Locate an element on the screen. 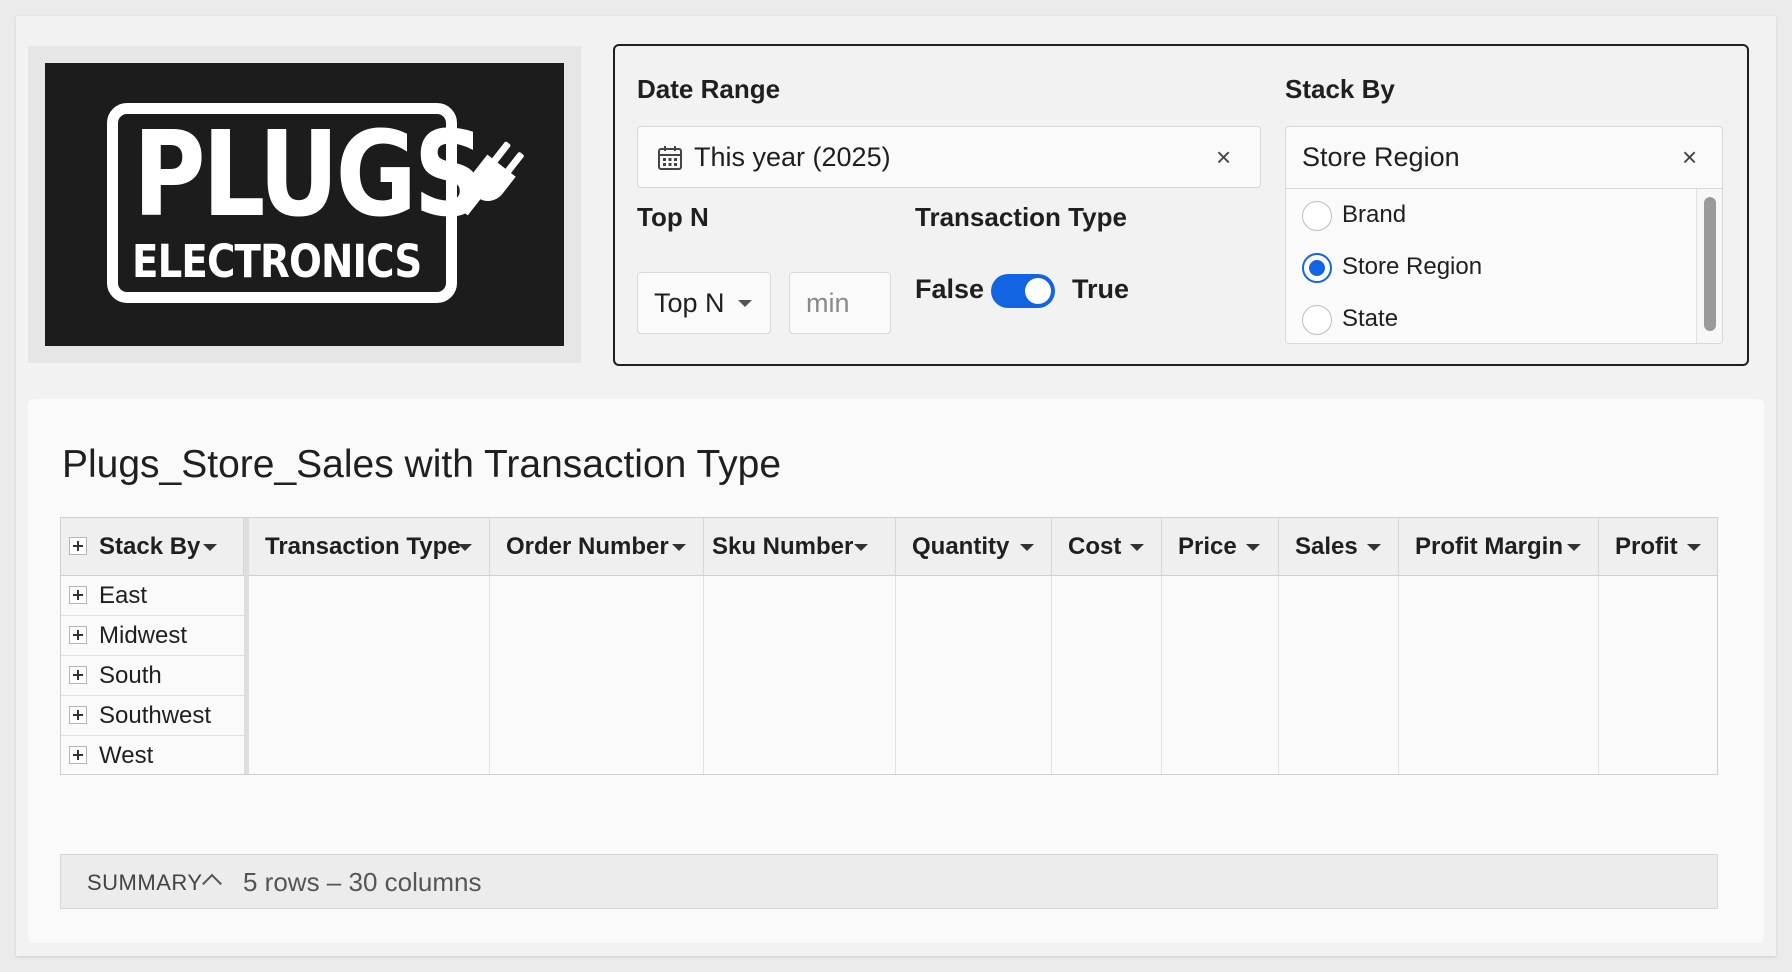 The width and height of the screenshot is (1792, 972). column-header-label: Price is located at coordinates (1207, 546).